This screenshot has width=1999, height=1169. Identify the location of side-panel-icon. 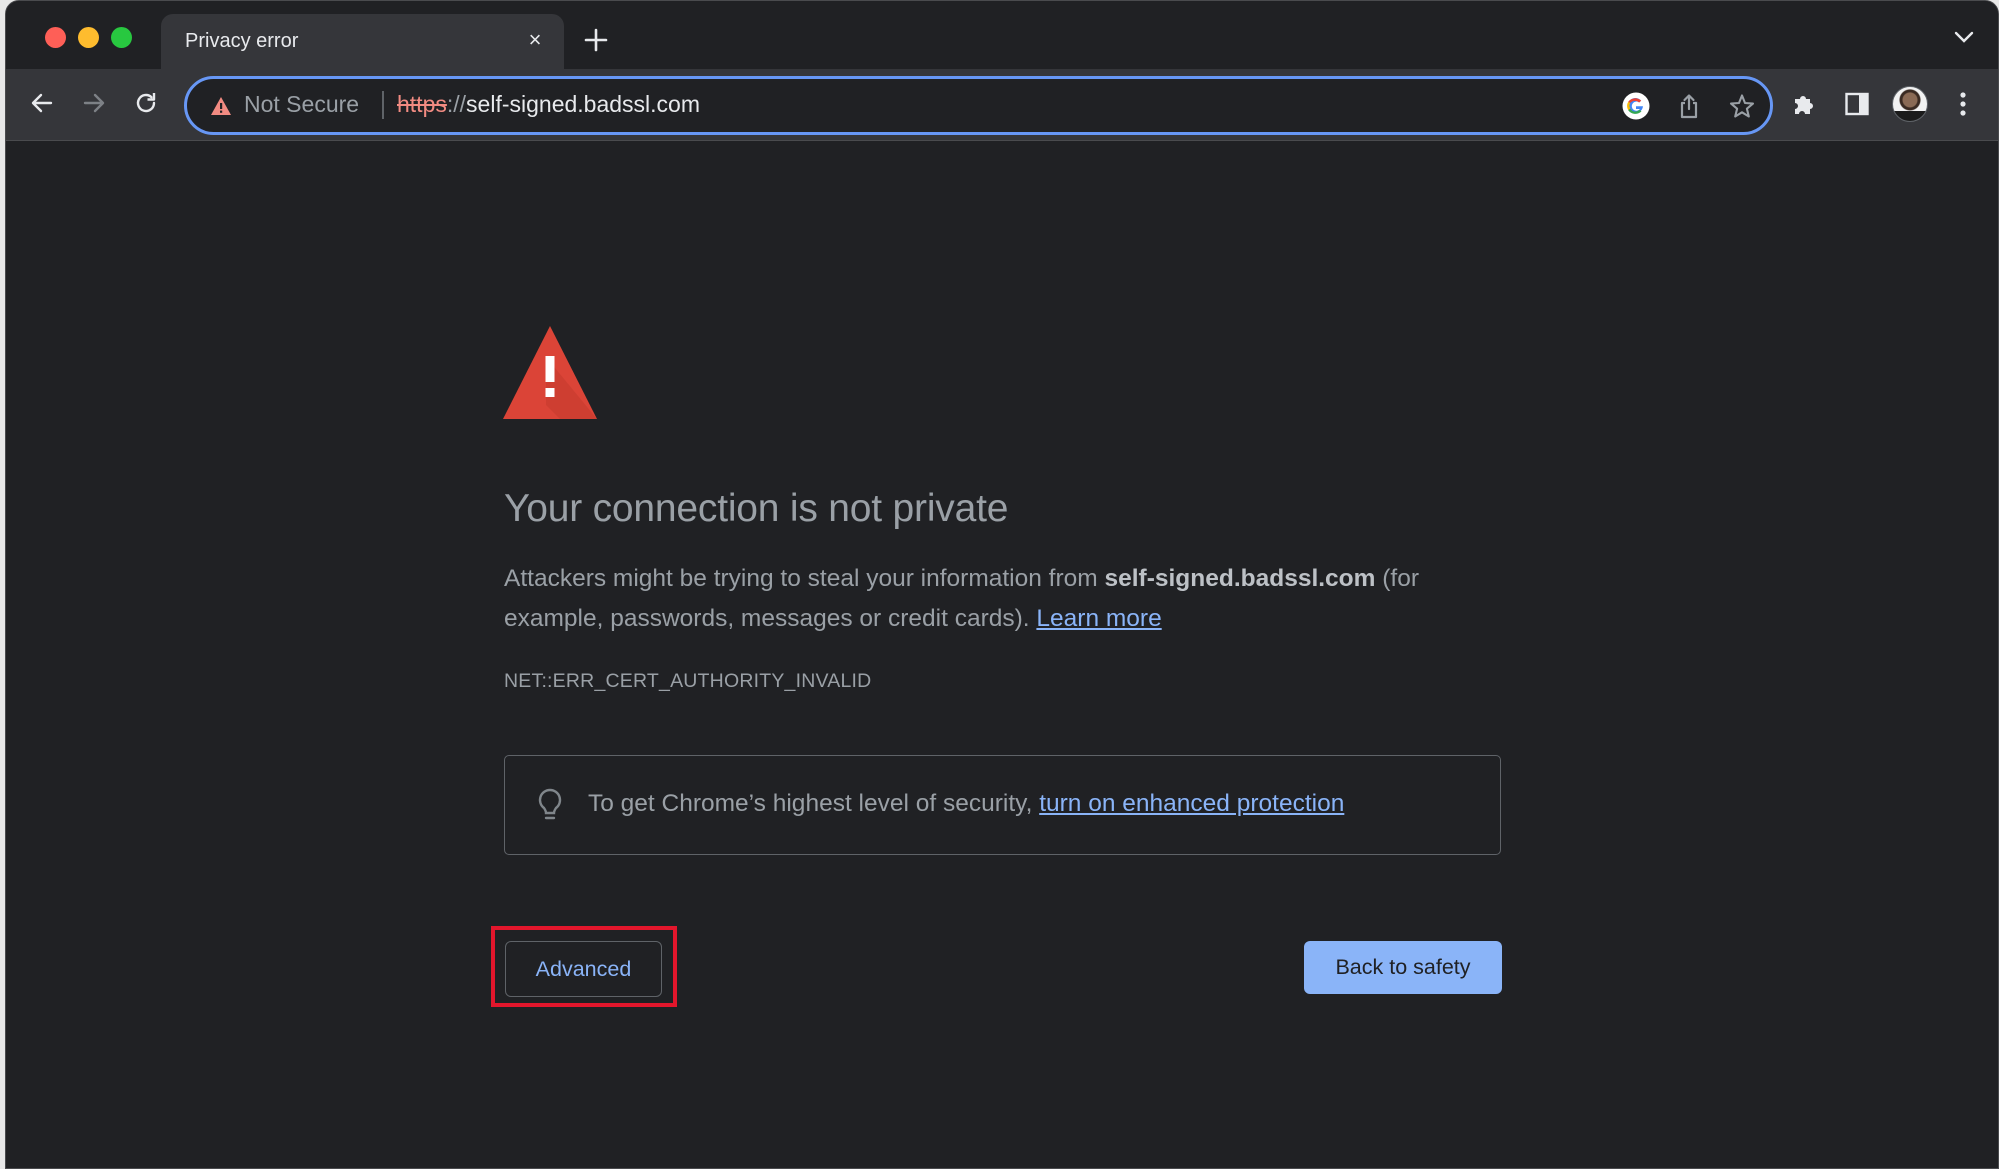
(1857, 104).